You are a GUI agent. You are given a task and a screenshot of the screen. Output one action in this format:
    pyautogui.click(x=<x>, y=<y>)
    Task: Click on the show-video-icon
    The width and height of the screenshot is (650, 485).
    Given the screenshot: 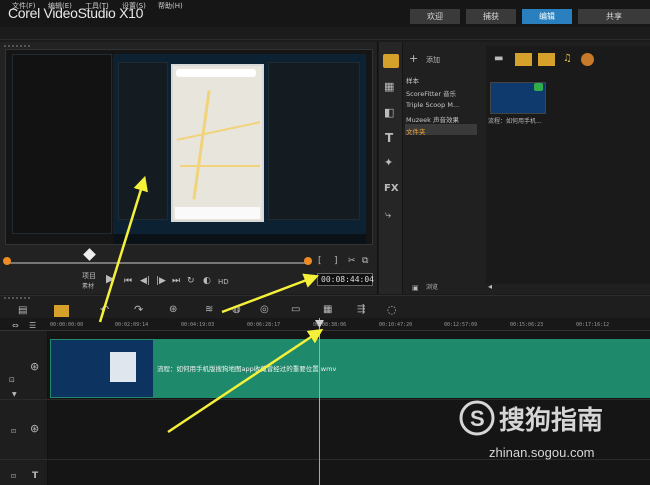 What is the action you would take?
    pyautogui.click(x=523, y=59)
    